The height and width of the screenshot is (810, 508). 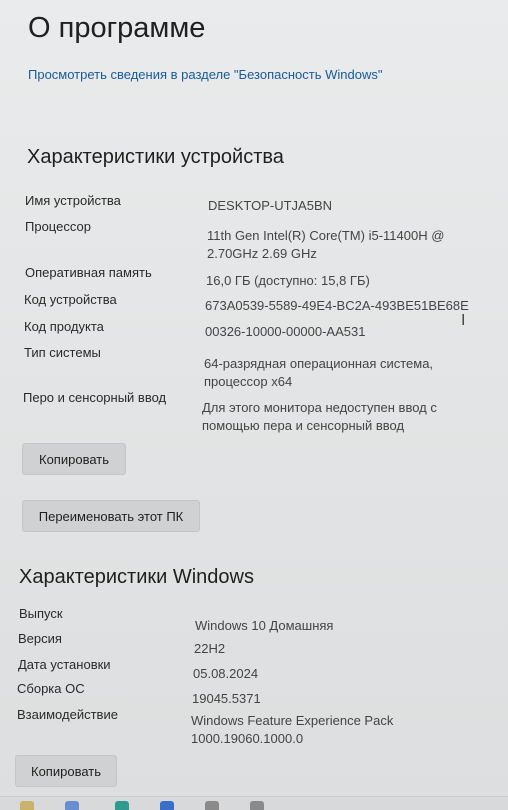 I want to click on device-id-value: 673A0539-5589-49E4-BC2A-493BE51BE68E, so click(x=337, y=305).